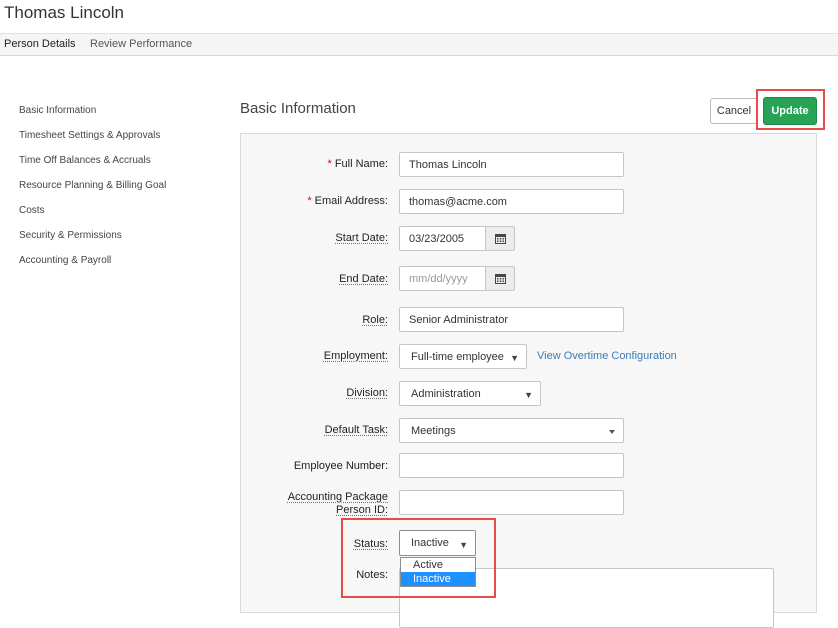  What do you see at coordinates (446, 393) in the screenshot?
I see `division-value: Administration` at bounding box center [446, 393].